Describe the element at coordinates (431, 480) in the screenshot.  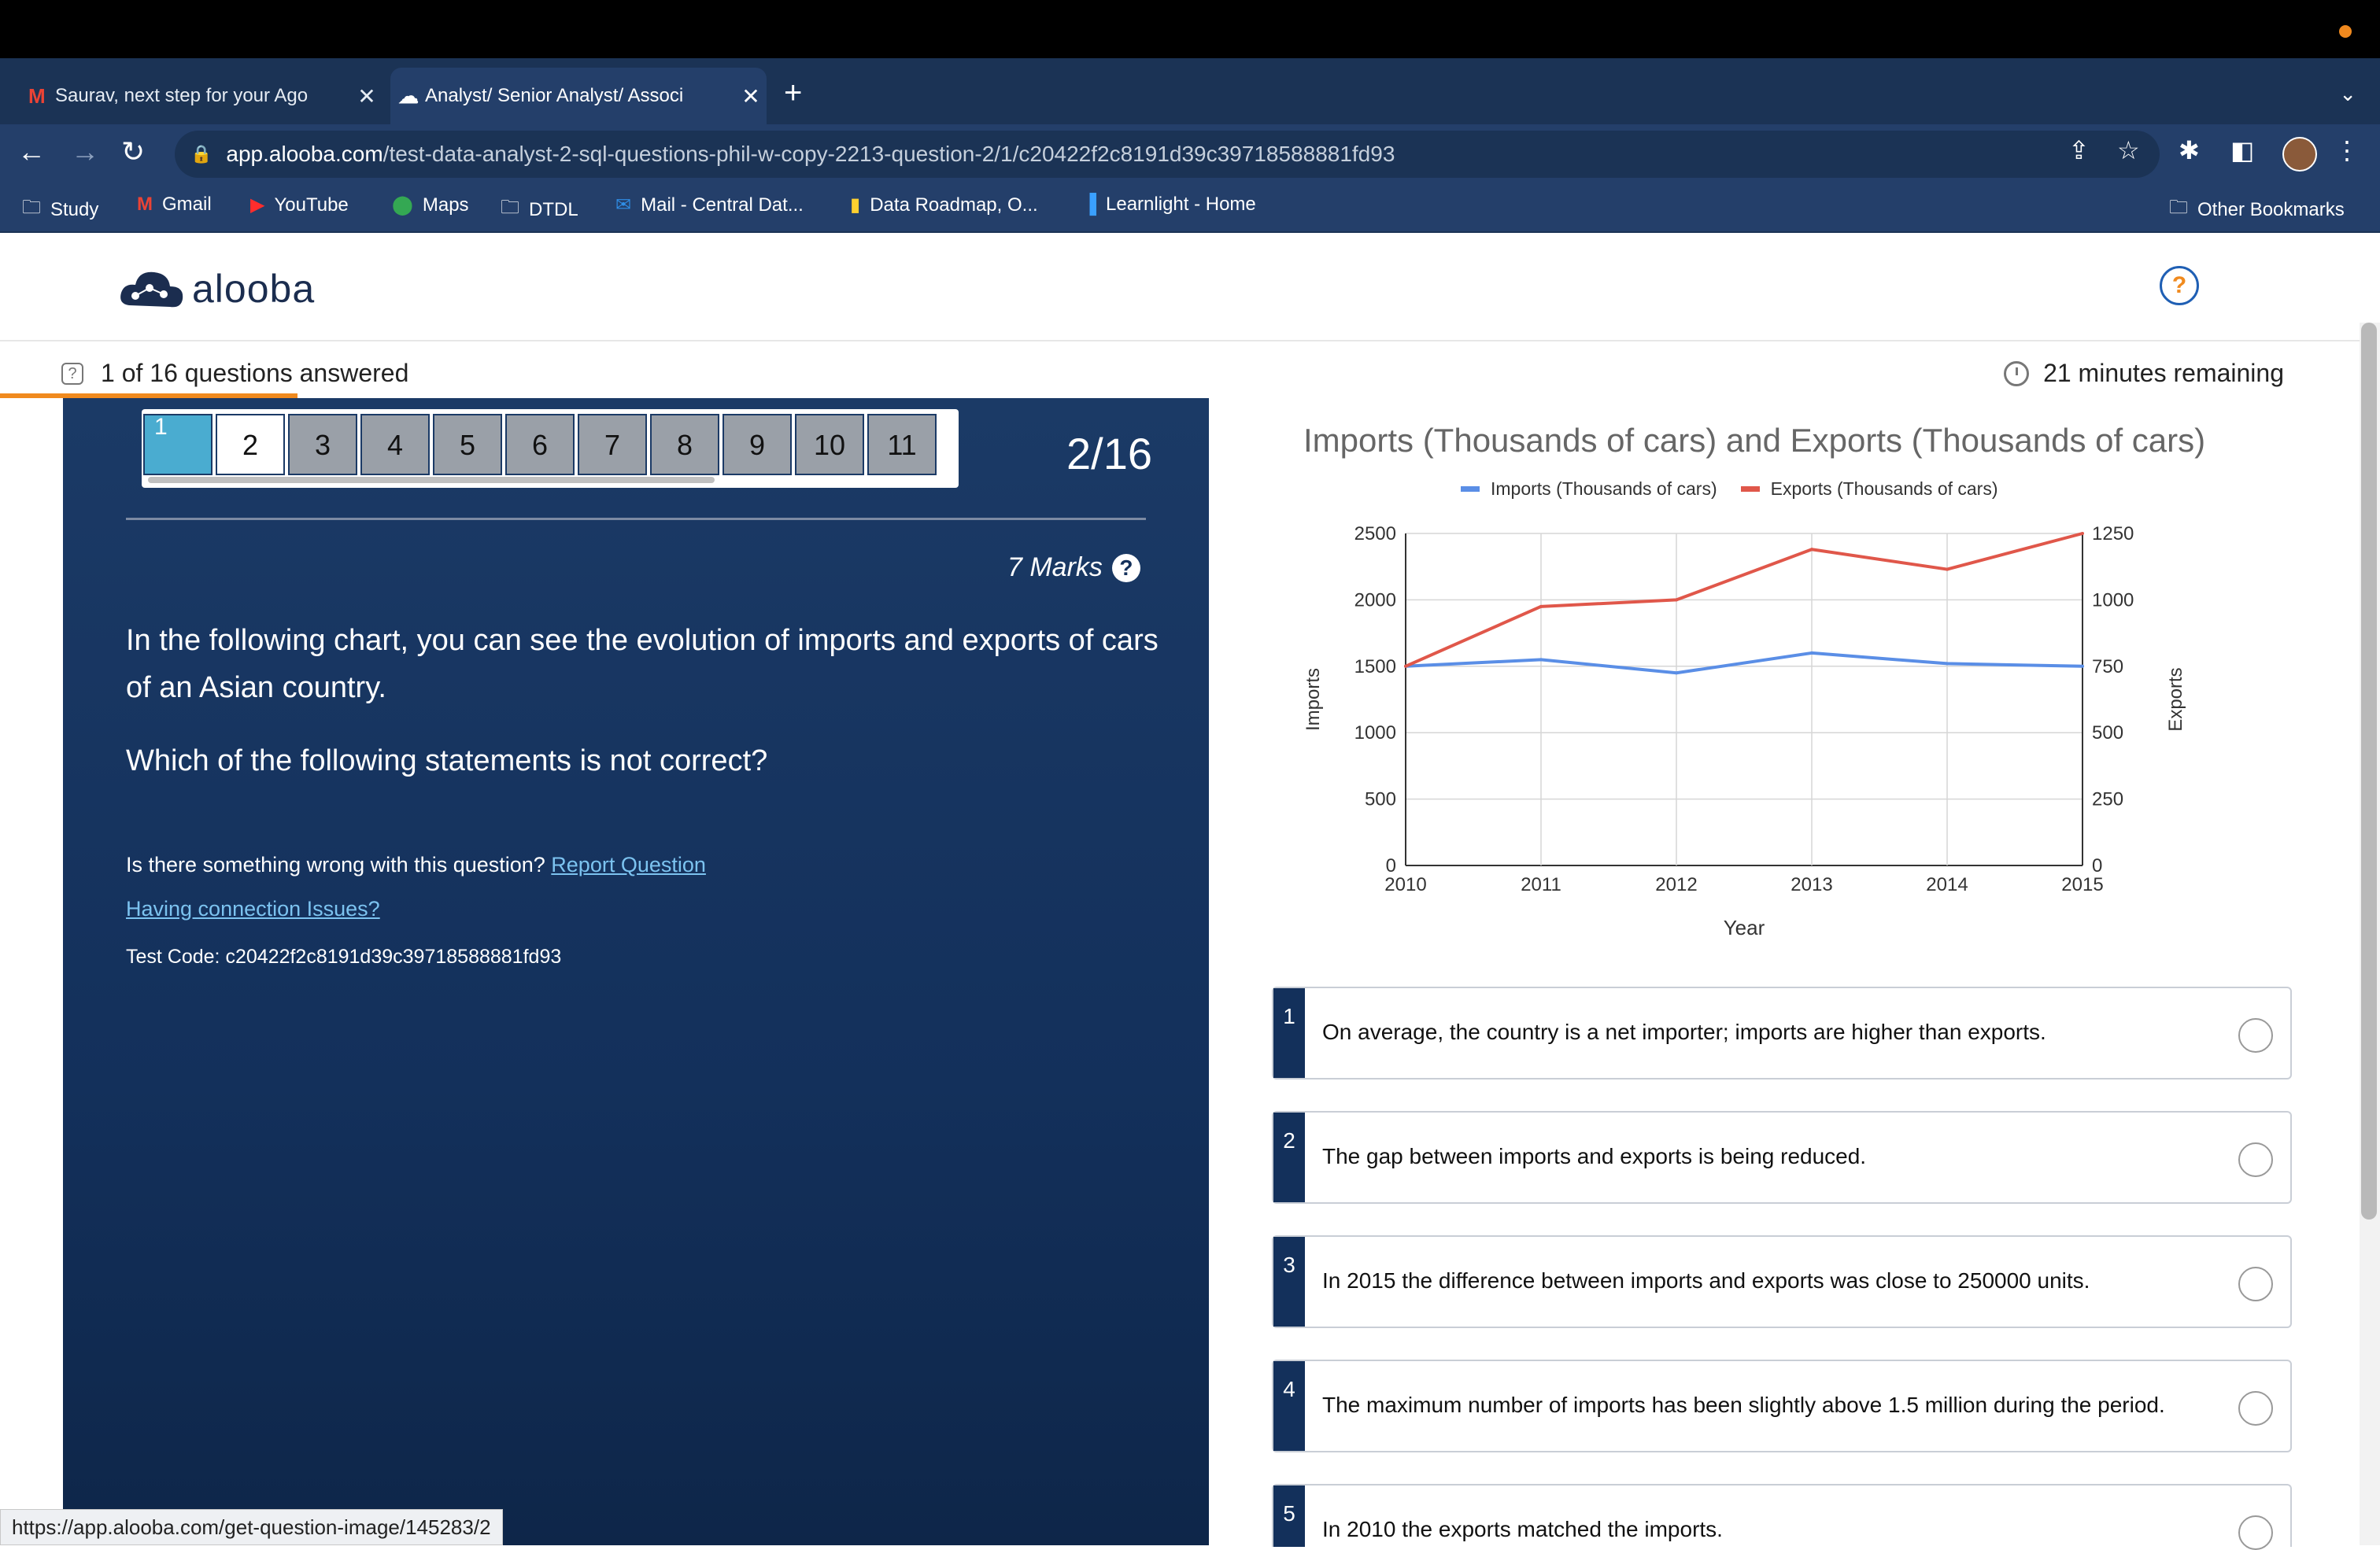
I see `navigator-scrollbar` at that location.